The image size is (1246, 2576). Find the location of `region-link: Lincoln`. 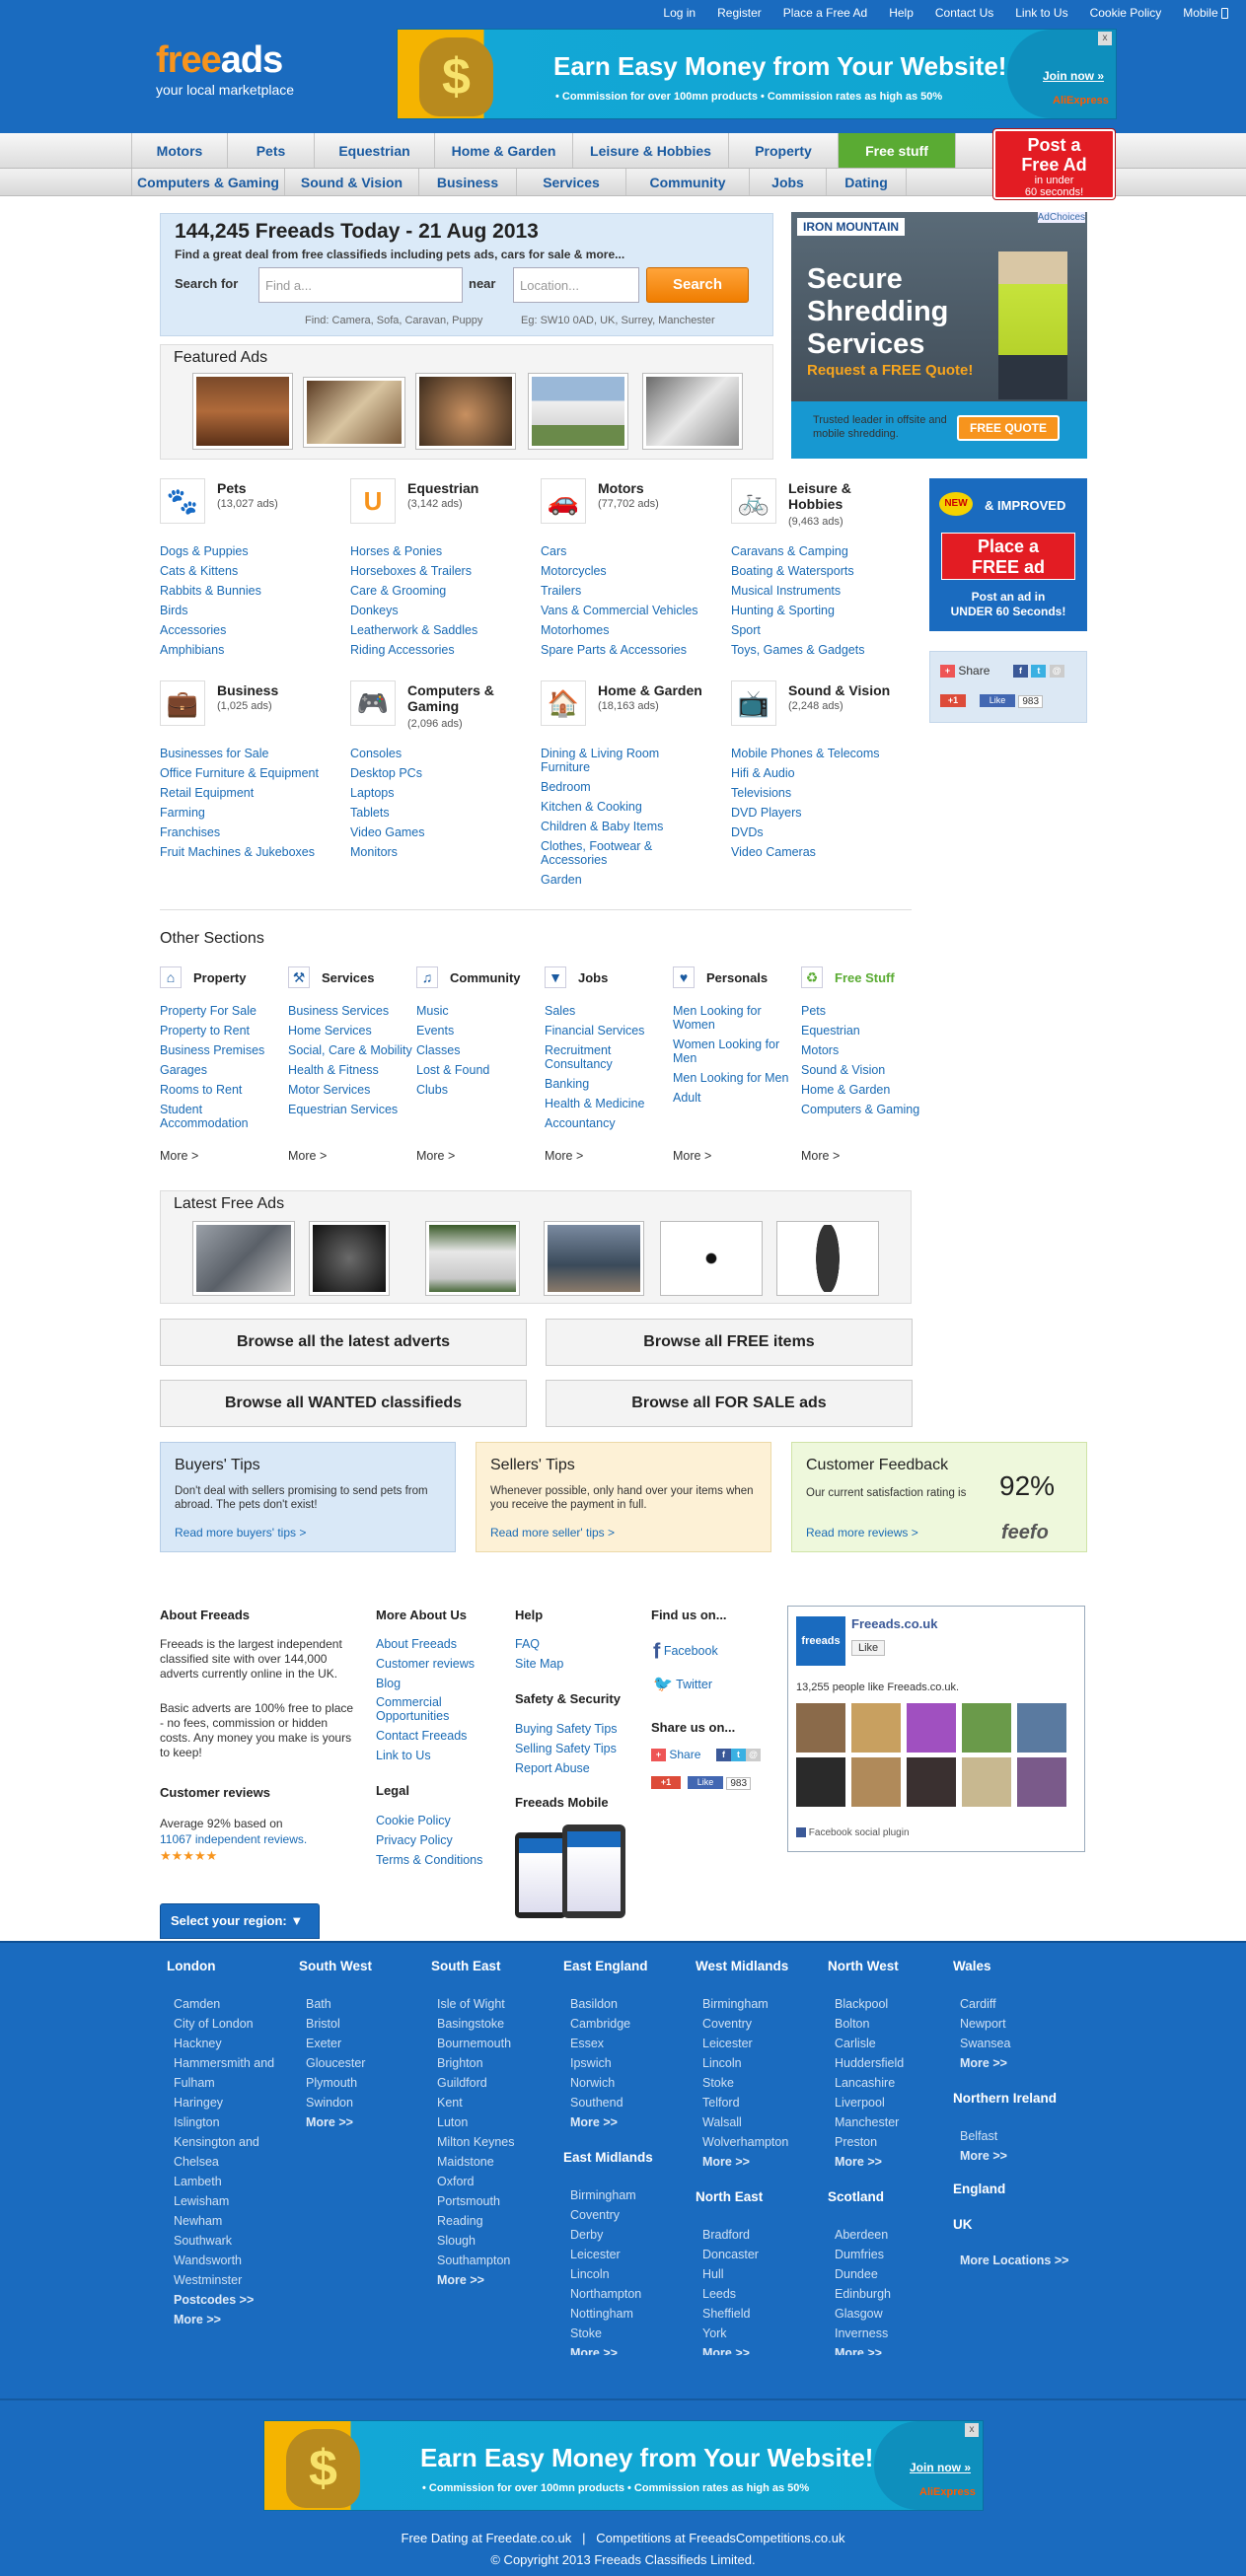

region-link: Lincoln is located at coordinates (605, 2274).